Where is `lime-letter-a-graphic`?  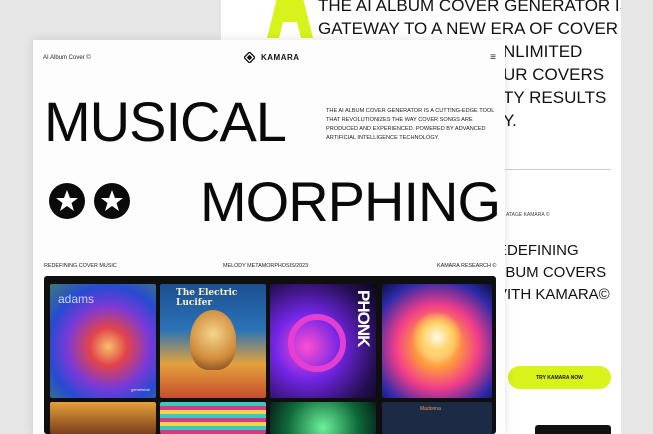
lime-letter-a-graphic is located at coordinates (290, 19).